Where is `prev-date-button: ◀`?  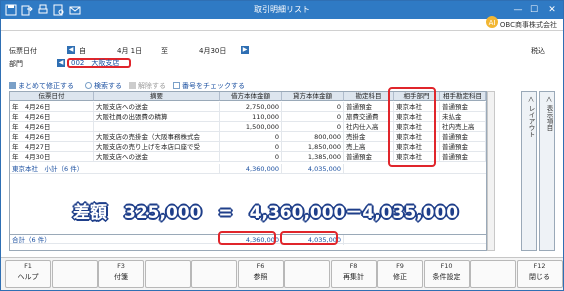 prev-date-button: ◀ is located at coordinates (71, 50).